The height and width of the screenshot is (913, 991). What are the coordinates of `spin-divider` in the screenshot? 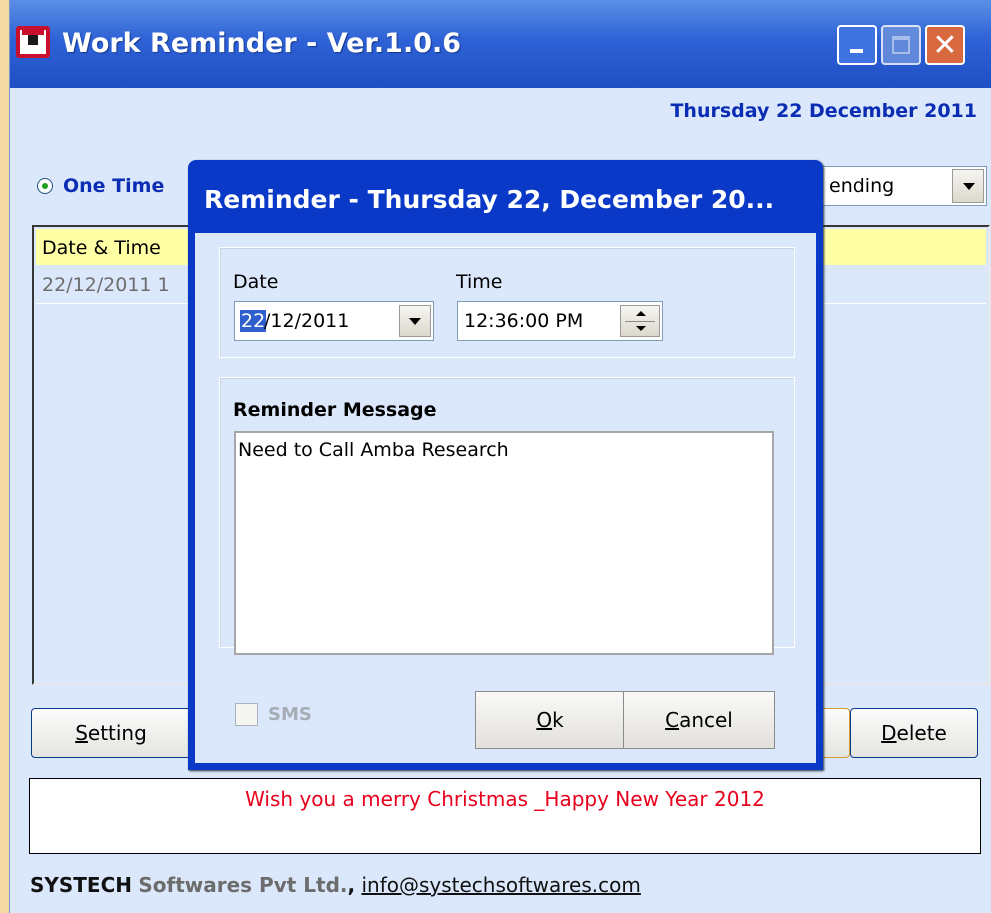 It's located at (640, 321).